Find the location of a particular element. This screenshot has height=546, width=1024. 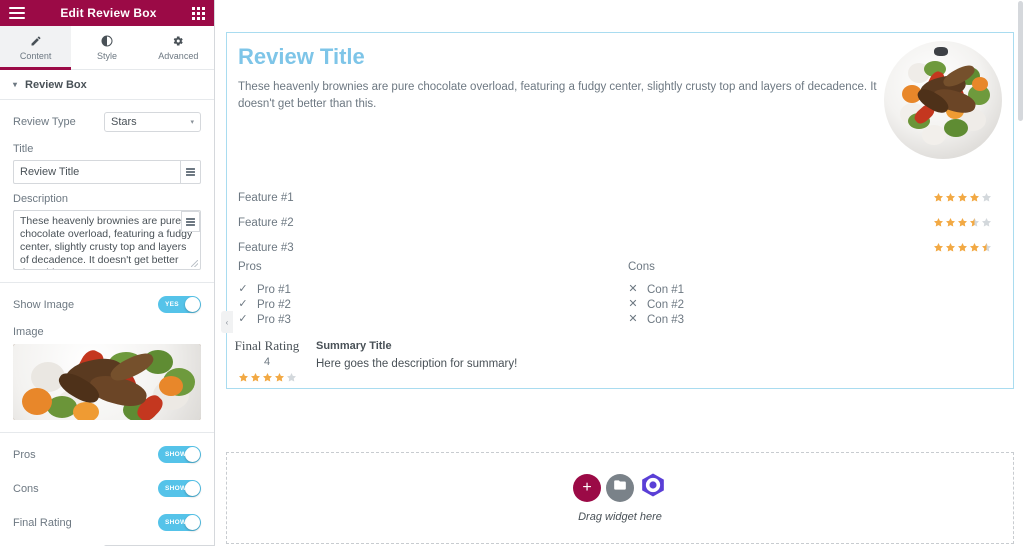

feature-name: Feature #2 is located at coordinates (266, 222).